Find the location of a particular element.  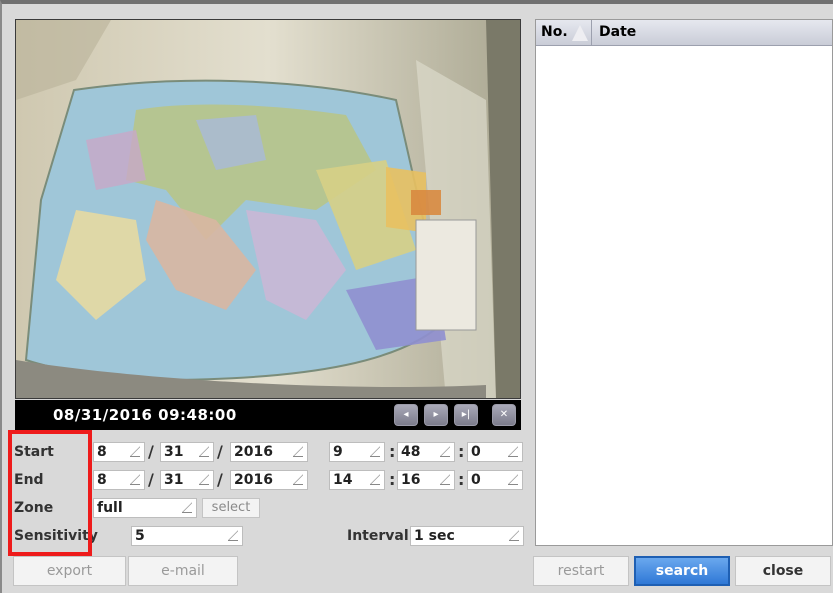

video-control-bar: 08/31/2016 09:48:00 ◂ ▸ ▸| ✕ is located at coordinates (268, 415).